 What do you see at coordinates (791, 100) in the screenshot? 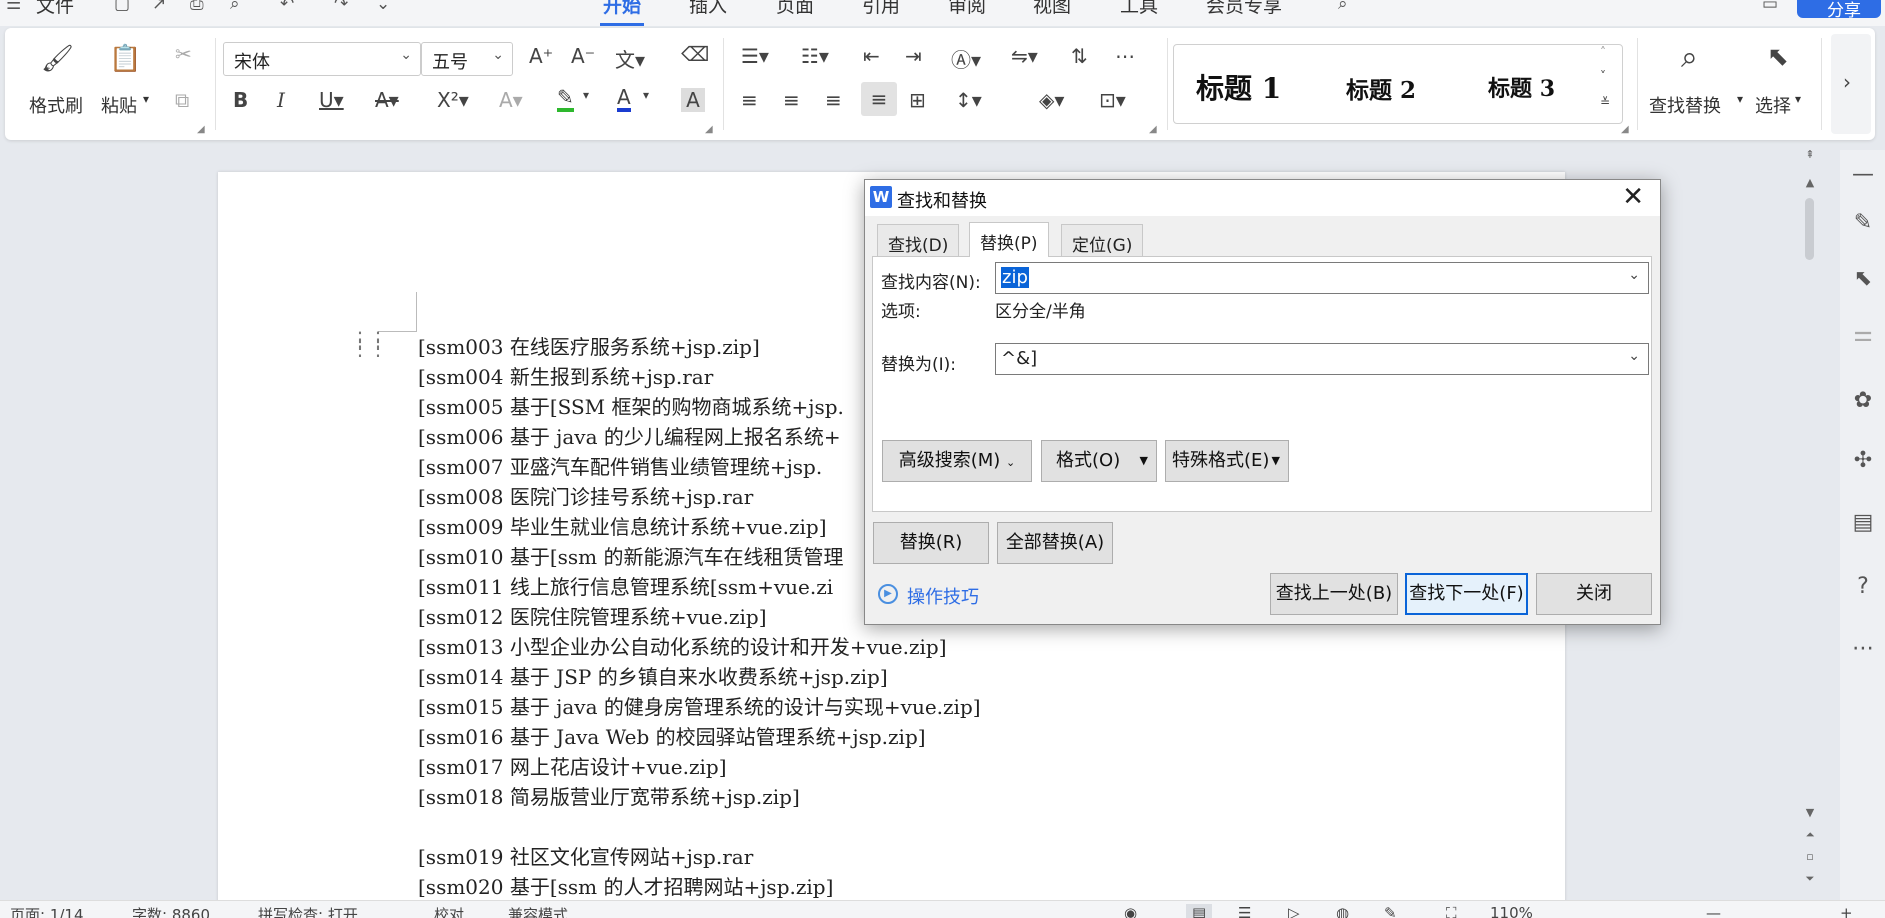
I see `align-center-icon: ≡` at bounding box center [791, 100].